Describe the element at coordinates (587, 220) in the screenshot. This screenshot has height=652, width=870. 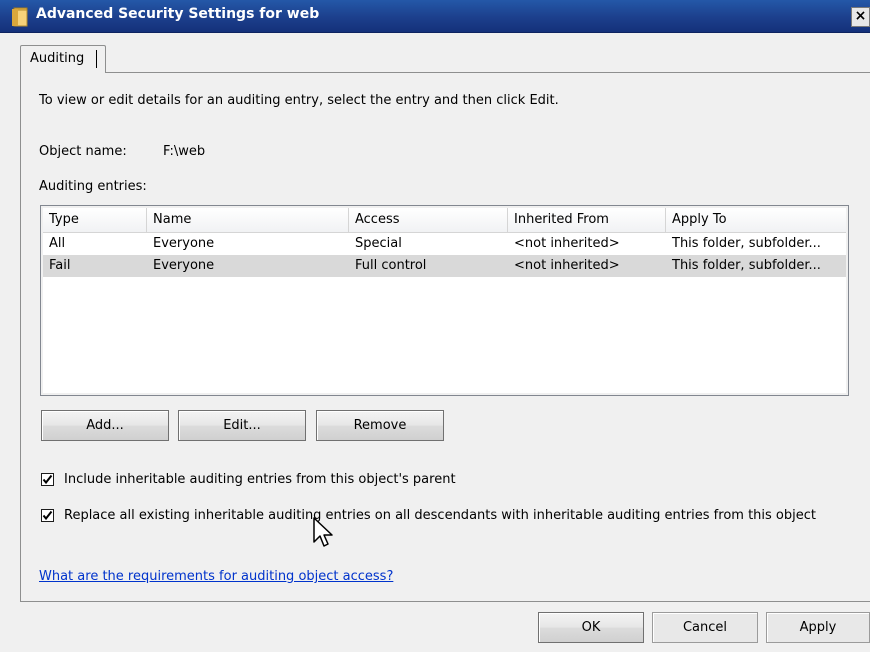
I see `column-header-inherited-from: Inherited From` at that location.